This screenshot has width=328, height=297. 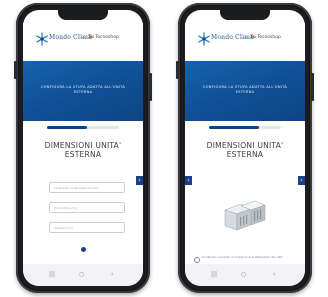 What do you see at coordinates (87, 227) in the screenshot?
I see `height-input: Altezza (cm)` at bounding box center [87, 227].